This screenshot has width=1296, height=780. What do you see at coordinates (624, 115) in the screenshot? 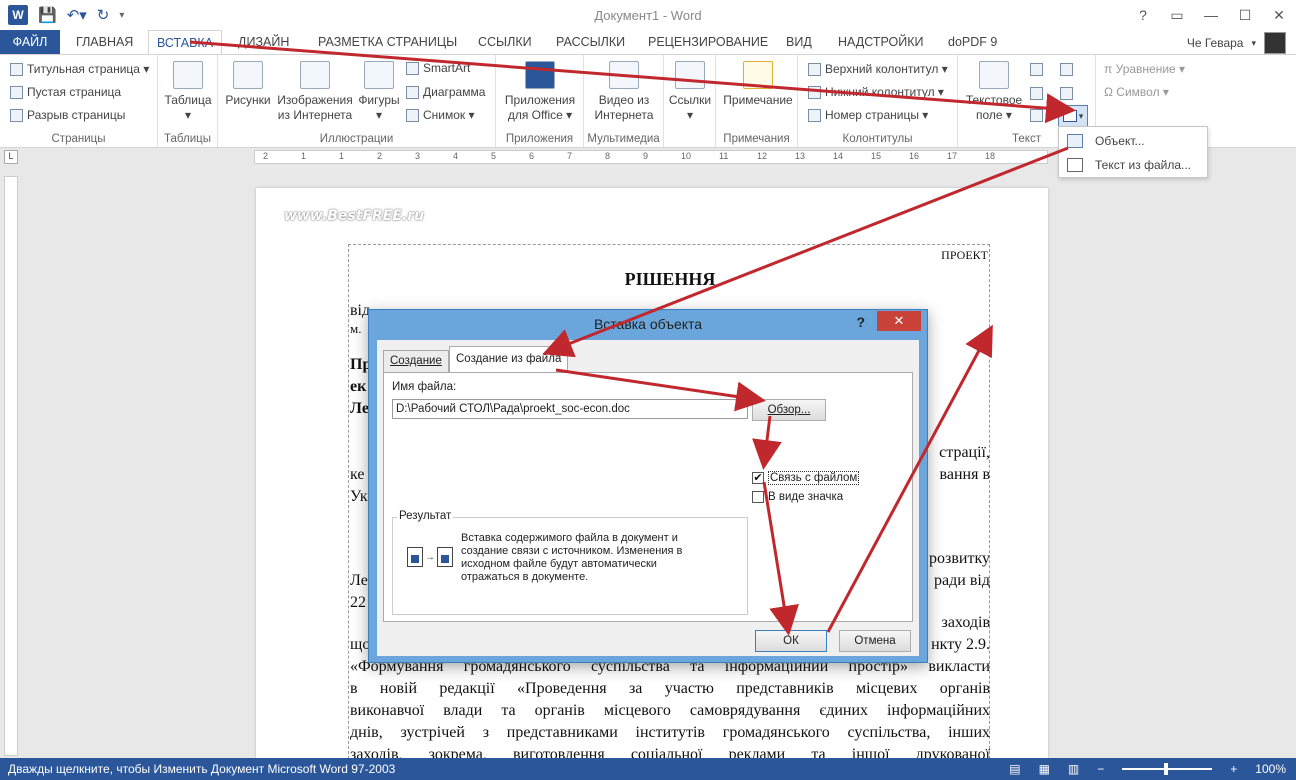
I see `online-video-label-2: Интернета` at bounding box center [624, 115].